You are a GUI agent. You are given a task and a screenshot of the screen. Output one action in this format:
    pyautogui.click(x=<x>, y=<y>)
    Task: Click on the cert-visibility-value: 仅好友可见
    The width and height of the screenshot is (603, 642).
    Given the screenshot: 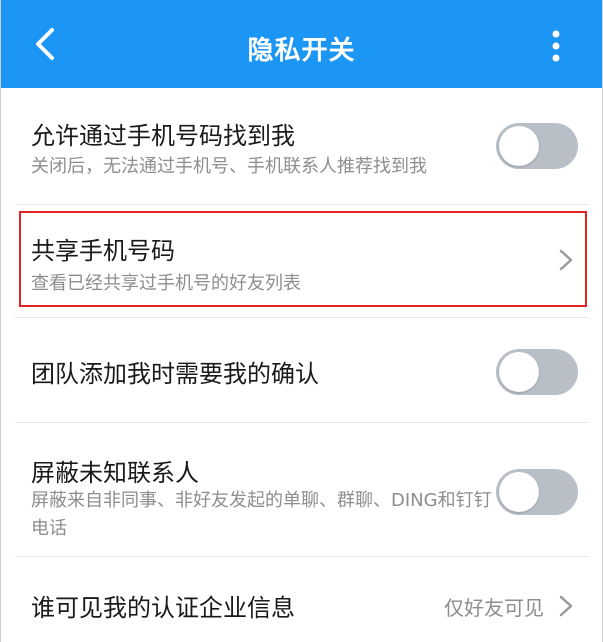 What is the action you would take?
    pyautogui.click(x=494, y=608)
    